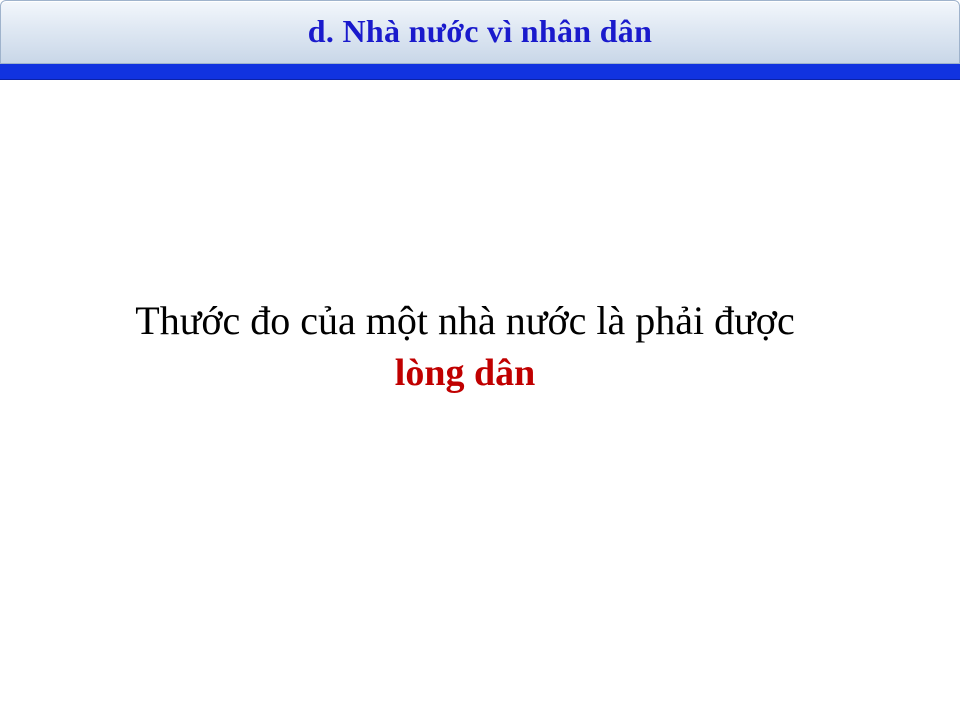 The height and width of the screenshot is (720, 960). I want to click on body-statement: Thước đo của một nhà nước là phải được, so click(465, 320).